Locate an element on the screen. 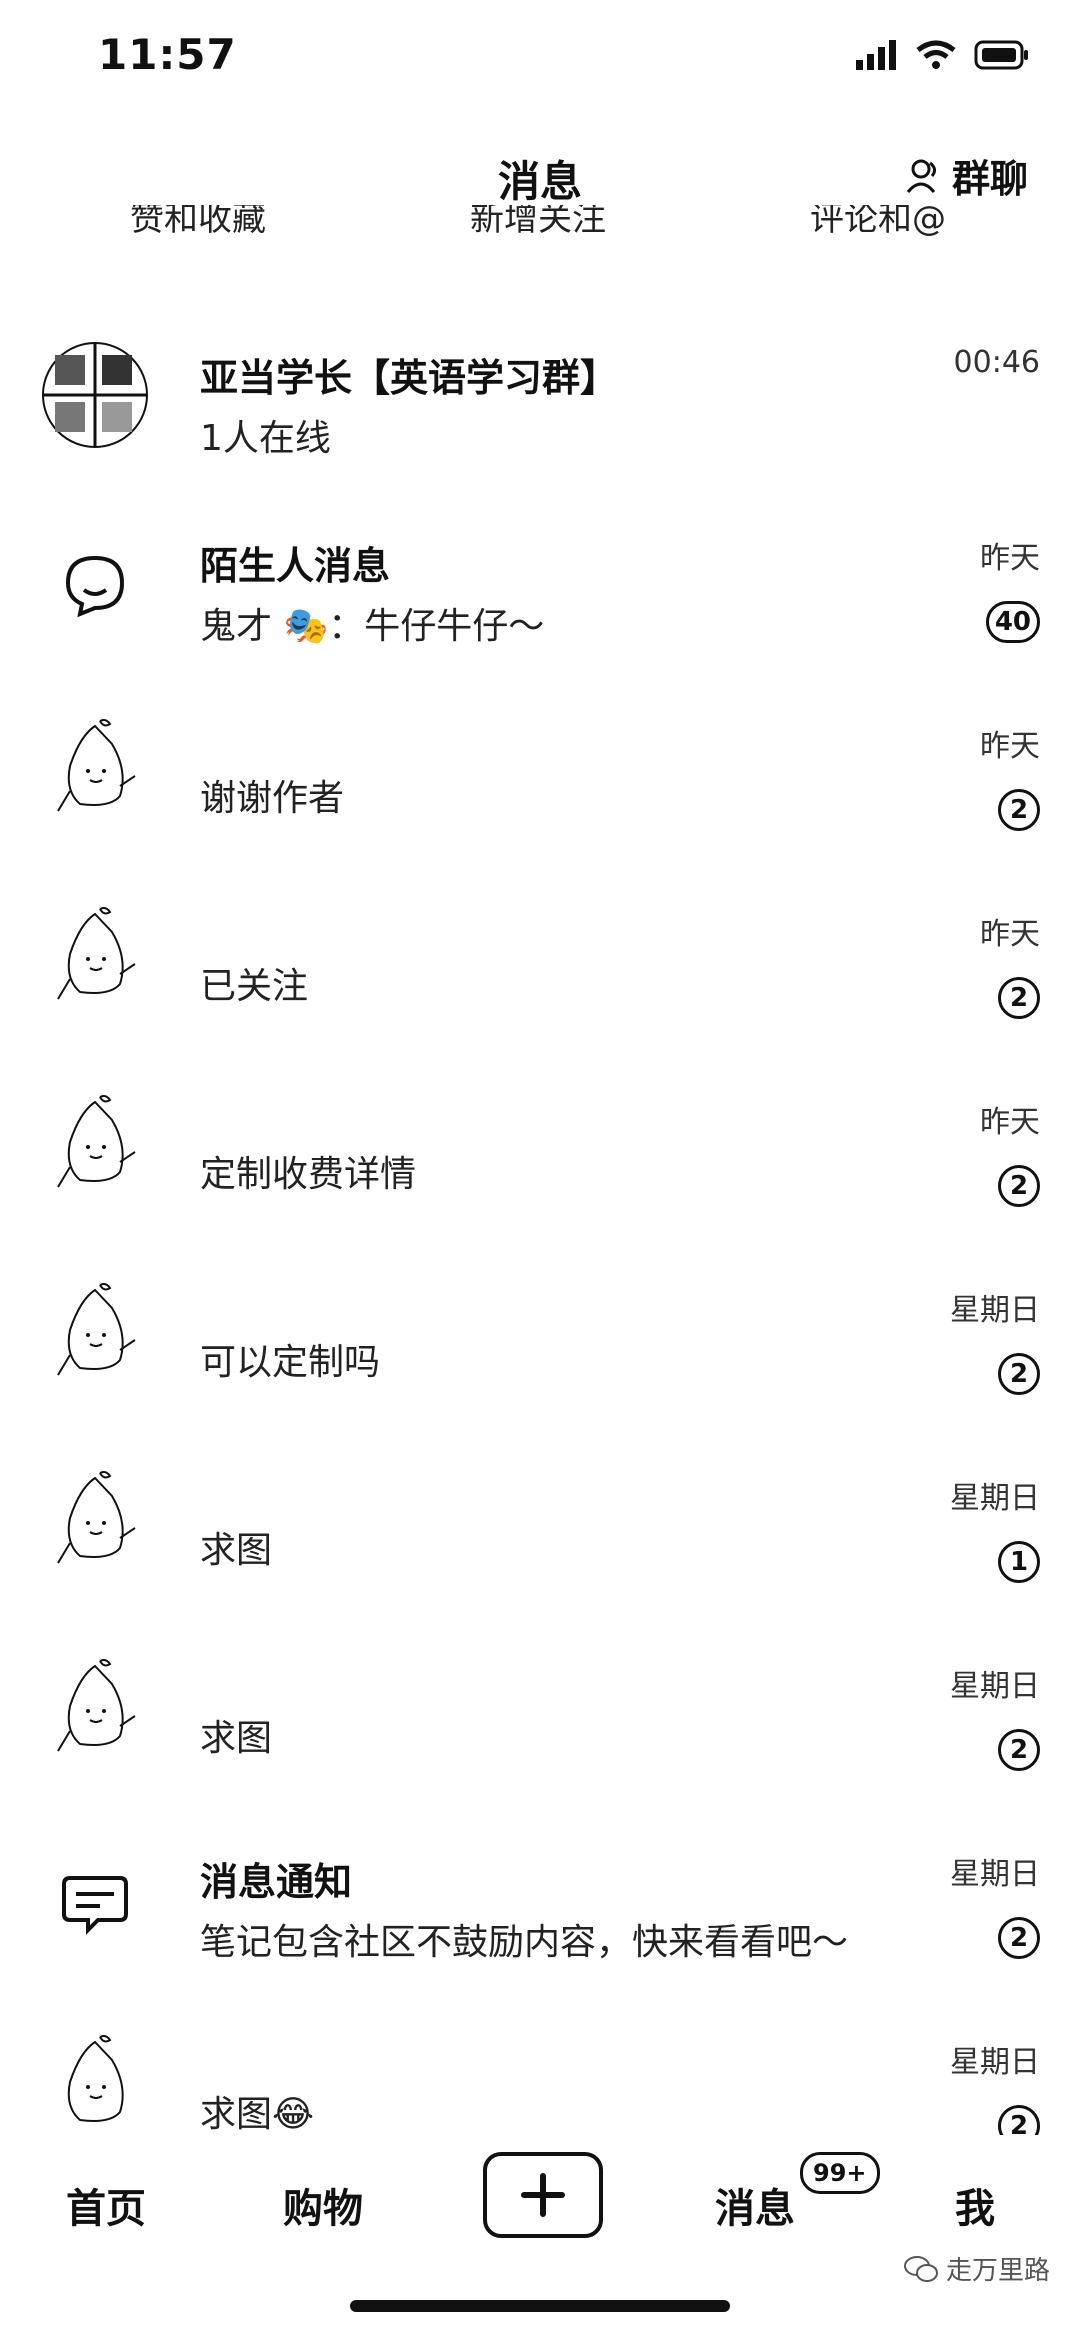  quick-action-follows: 新增关注 is located at coordinates (538, 222).